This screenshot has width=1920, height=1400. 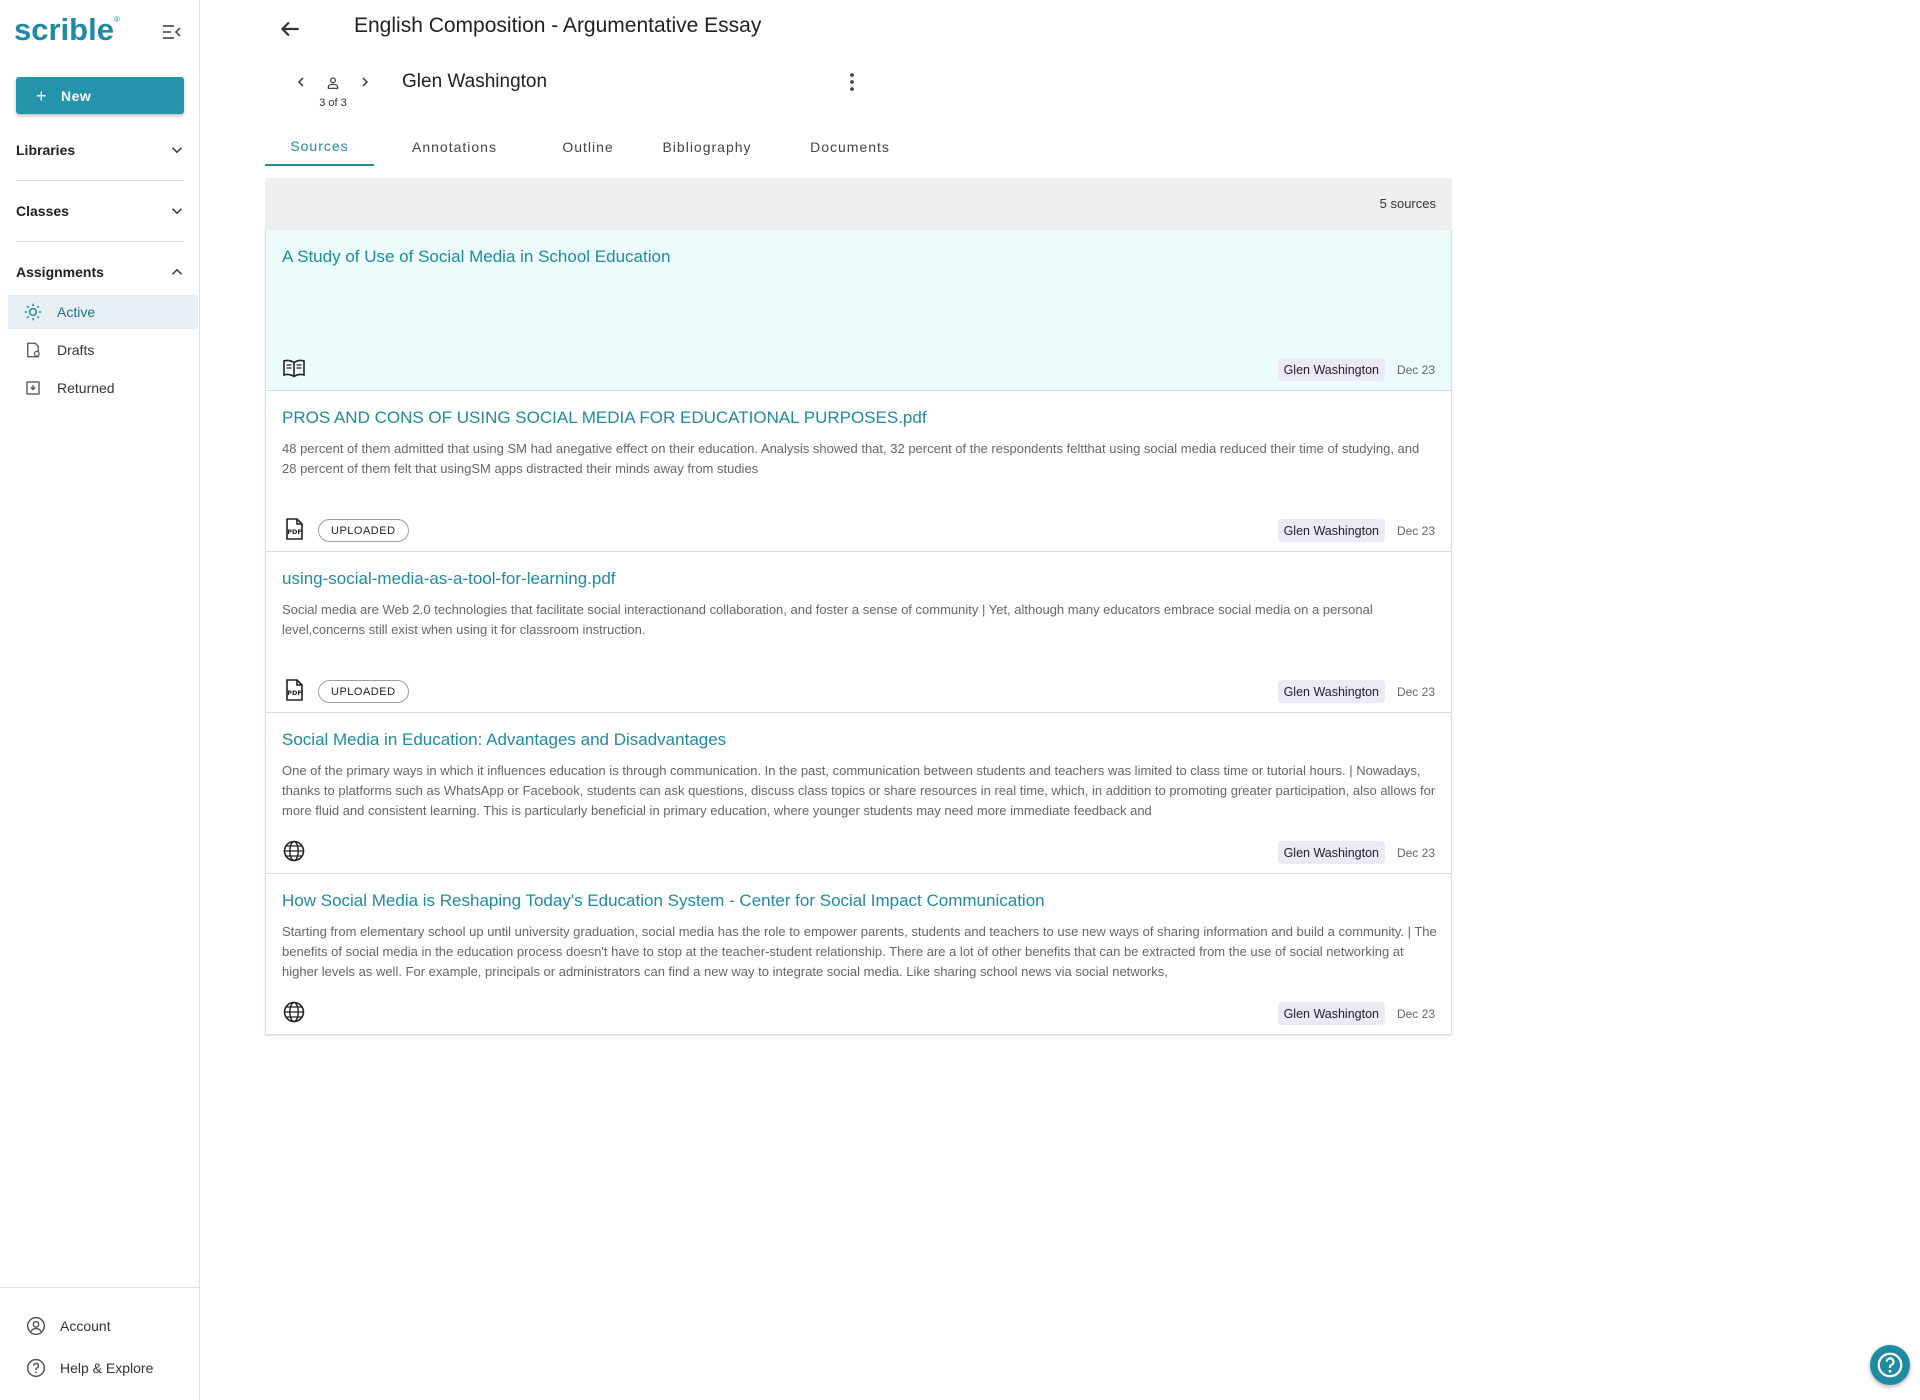 I want to click on account-link: Account, so click(x=68, y=1326).